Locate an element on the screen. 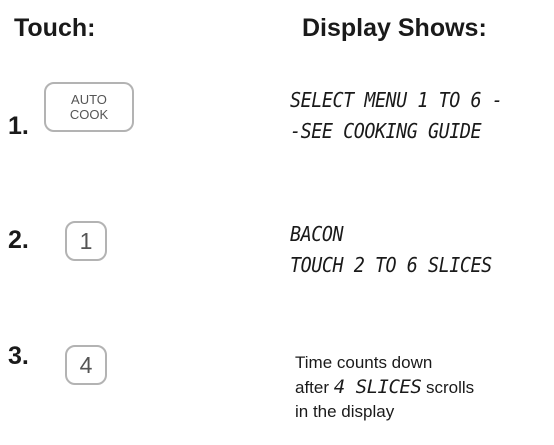  step-3-desc-lcd: 4 SLICES is located at coordinates (377, 387).